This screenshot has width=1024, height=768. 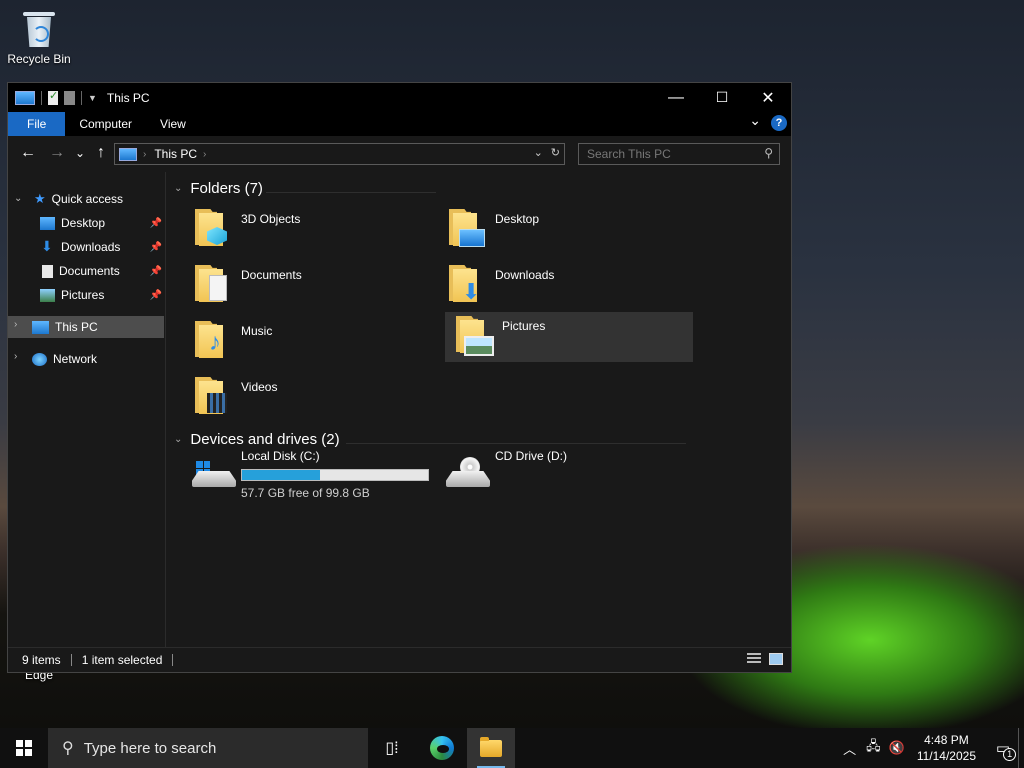 I want to click on cd-drive-icon, so click(x=468, y=473).